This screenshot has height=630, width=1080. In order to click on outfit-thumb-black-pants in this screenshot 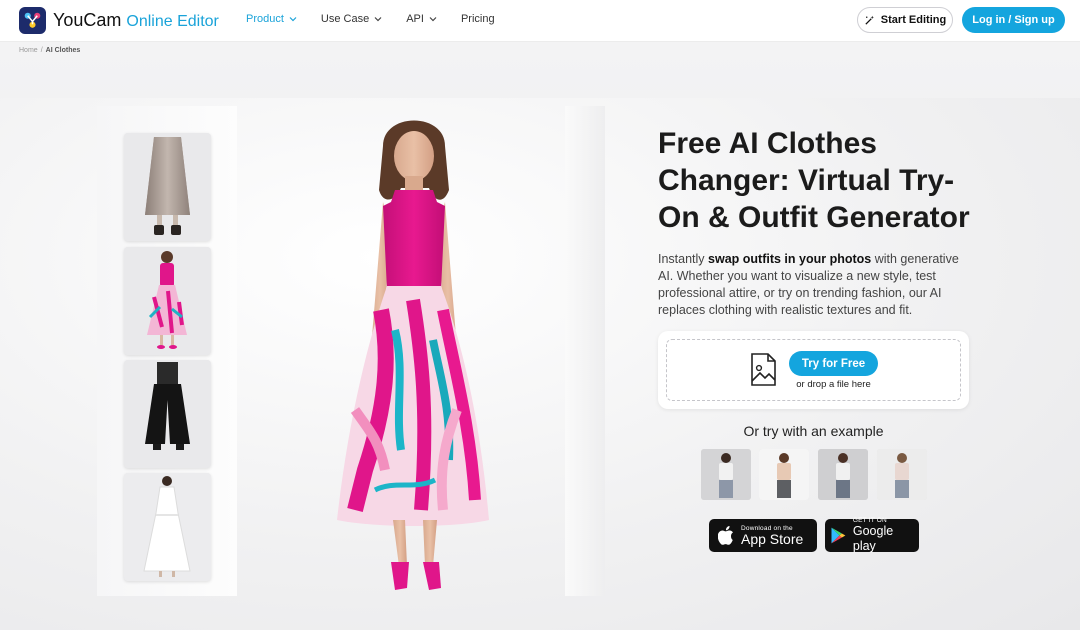, I will do `click(167, 414)`.